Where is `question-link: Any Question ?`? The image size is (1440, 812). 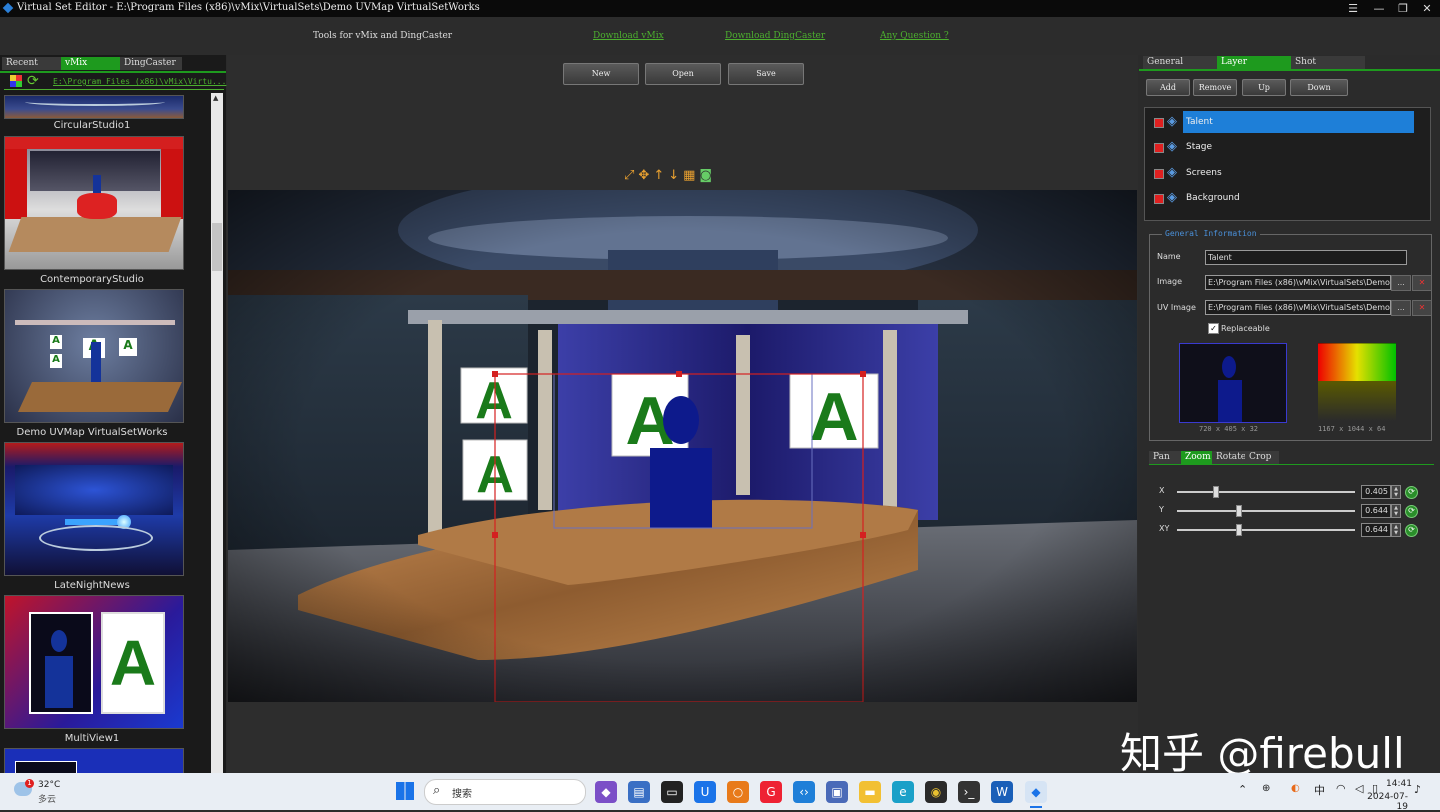
question-link: Any Question ? is located at coordinates (914, 36).